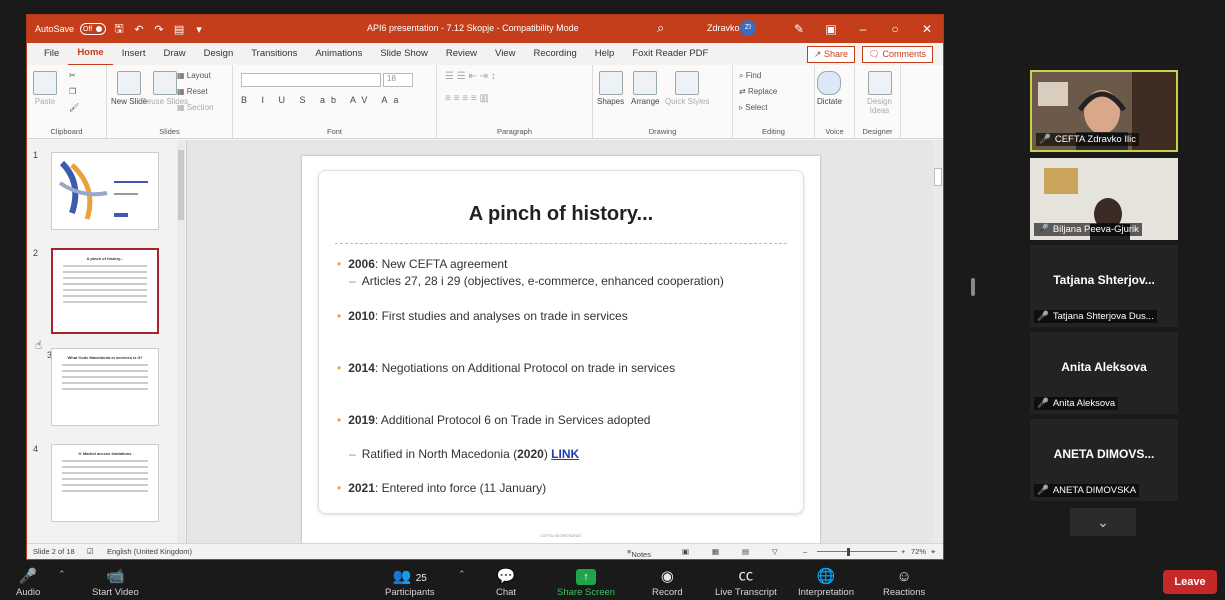  Describe the element at coordinates (461, 54) in the screenshot. I see `tab-review: Review` at that location.